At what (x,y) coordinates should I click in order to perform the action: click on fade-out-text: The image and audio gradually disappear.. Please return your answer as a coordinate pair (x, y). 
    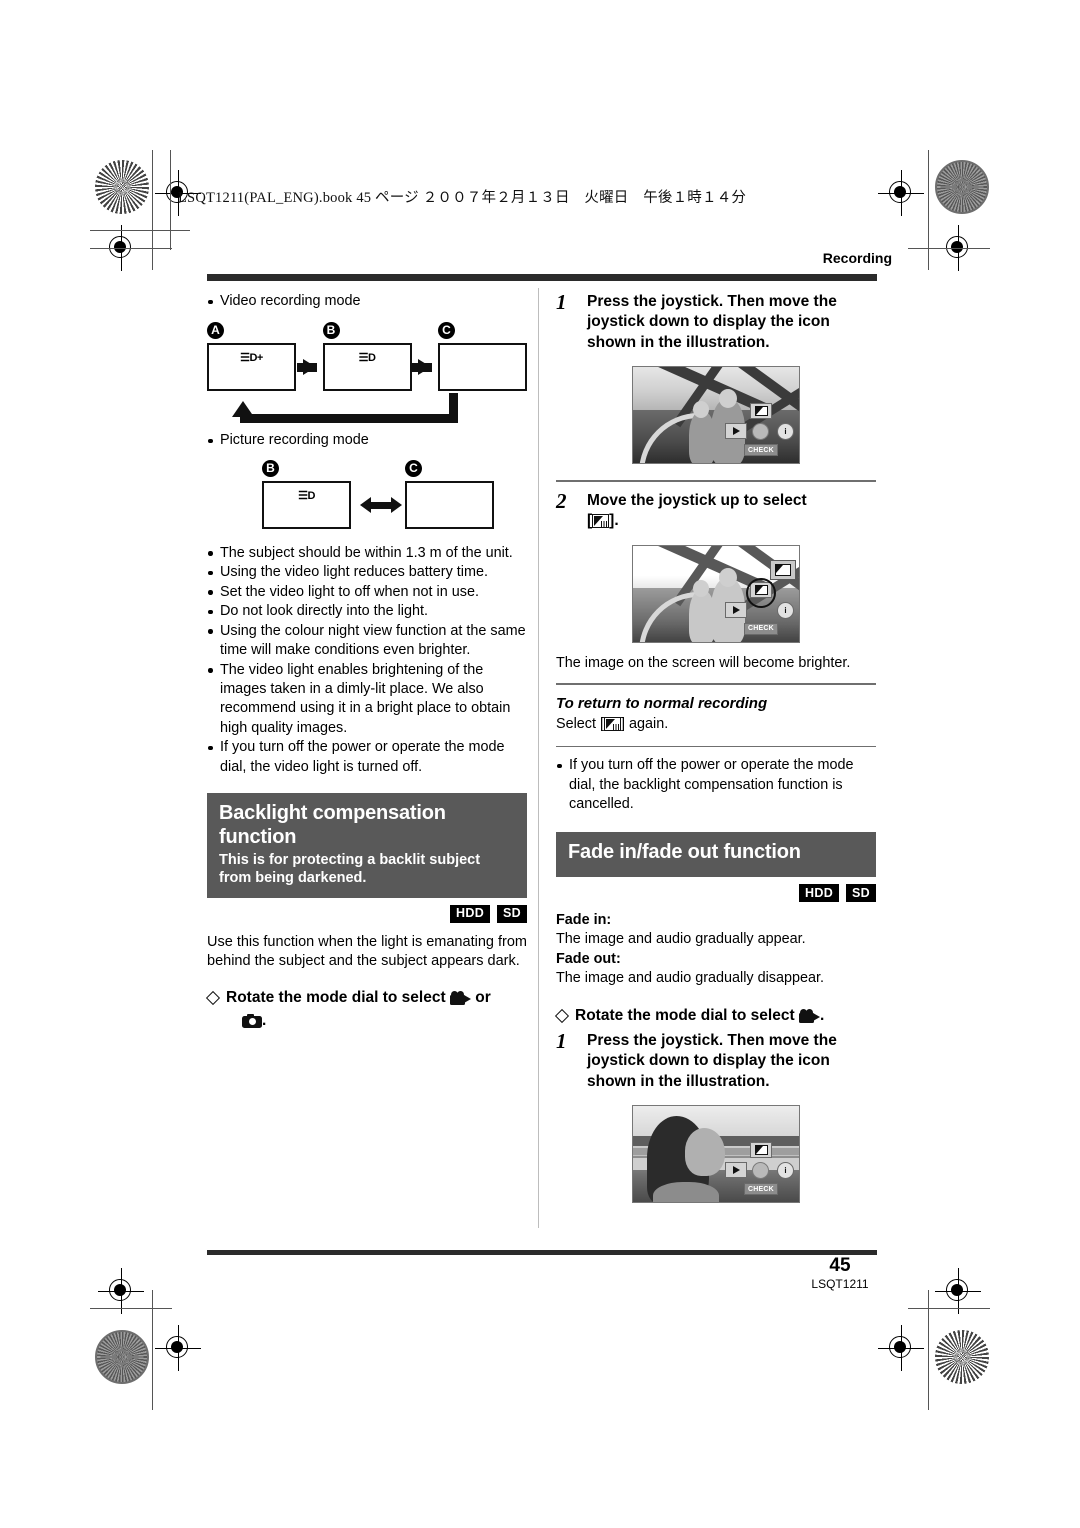
    Looking at the image, I should click on (690, 978).